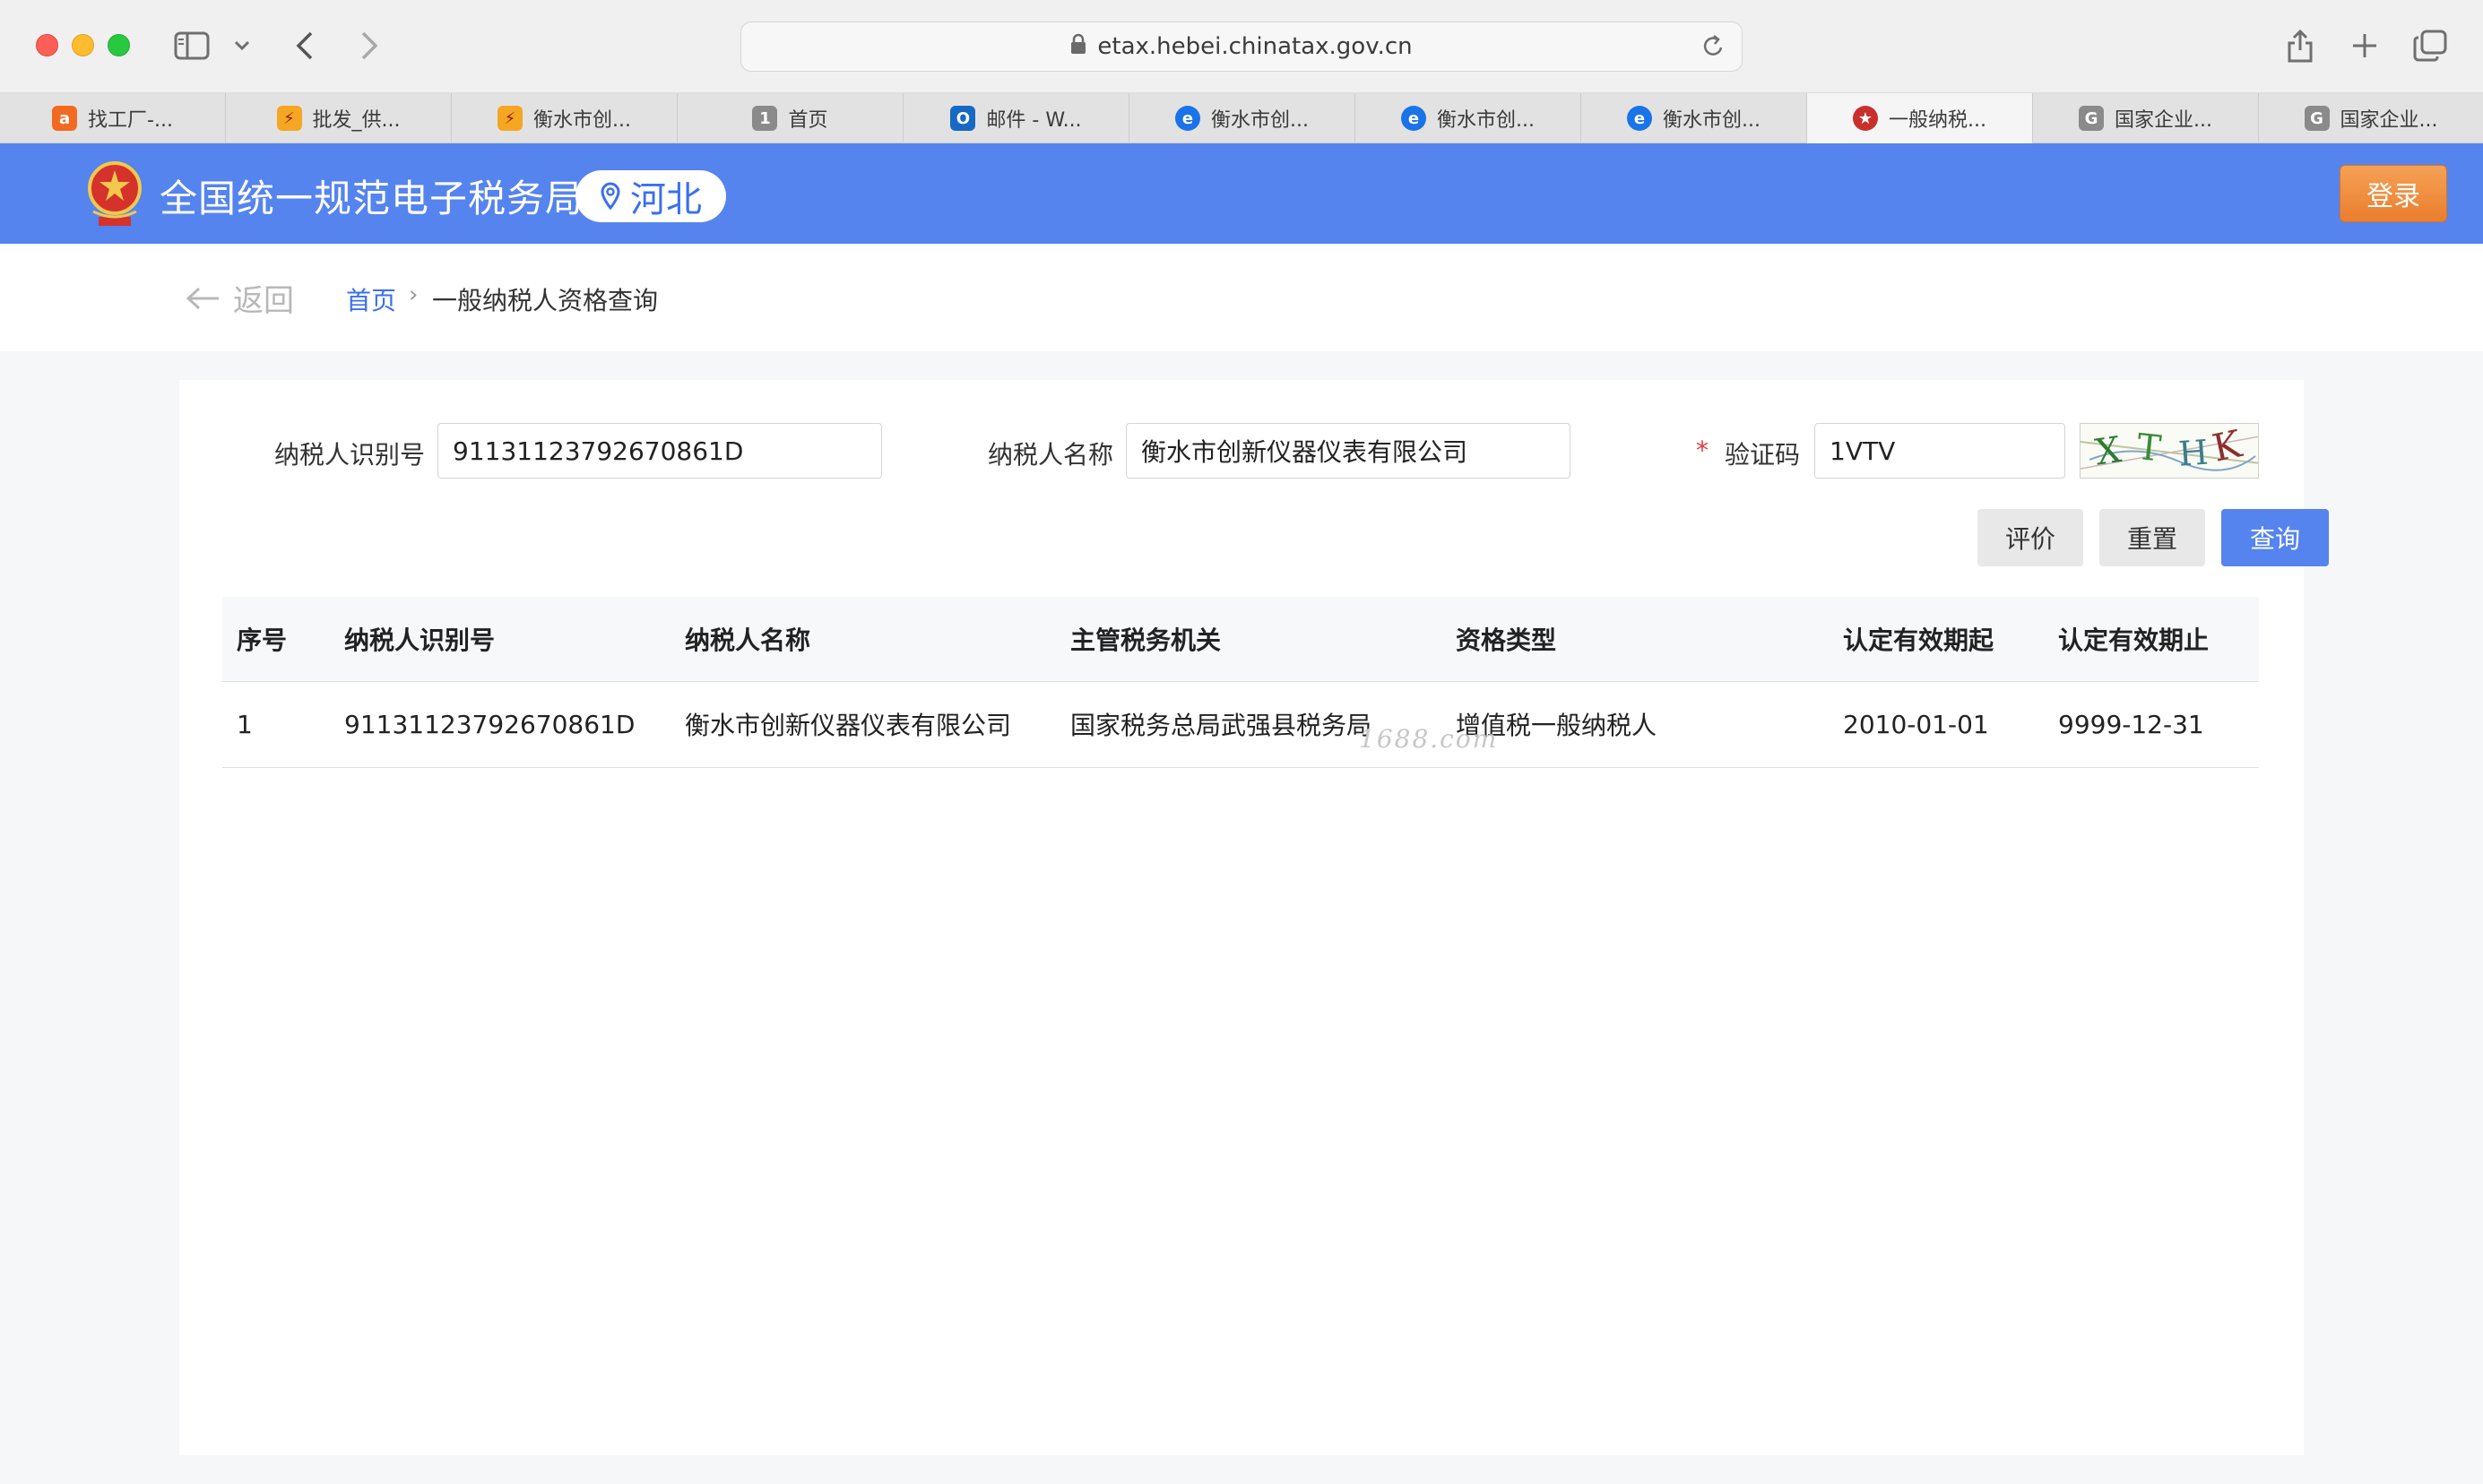 The width and height of the screenshot is (2483, 1484). What do you see at coordinates (350, 455) in the screenshot?
I see `taxpayer-id-label: 纳税人识别号` at bounding box center [350, 455].